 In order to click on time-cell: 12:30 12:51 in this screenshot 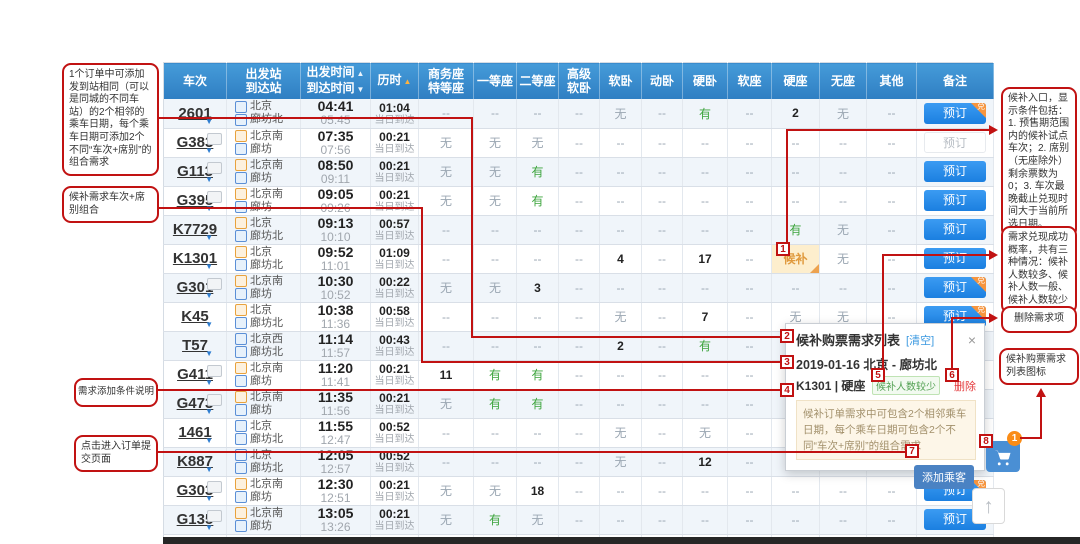, I will do `click(335, 491)`.